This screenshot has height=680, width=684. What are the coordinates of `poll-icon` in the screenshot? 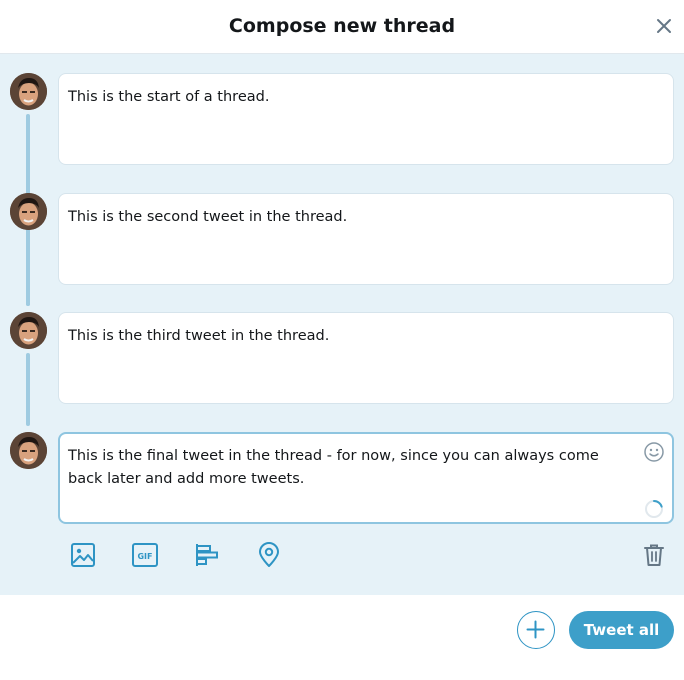 It's located at (207, 555).